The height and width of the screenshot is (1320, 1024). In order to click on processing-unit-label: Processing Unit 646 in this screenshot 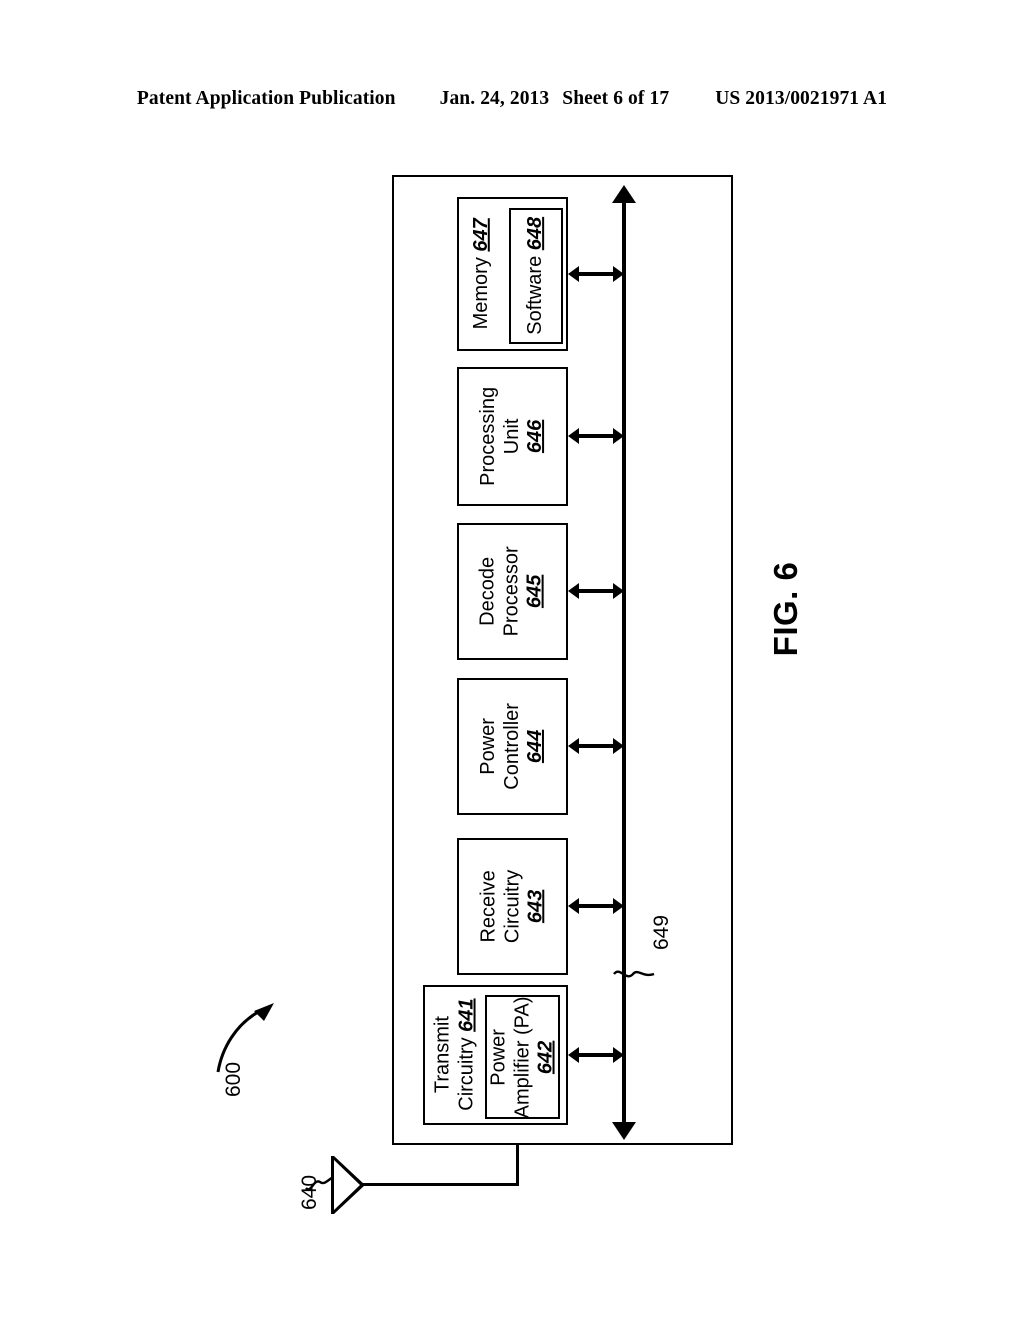, I will do `click(512, 436)`.